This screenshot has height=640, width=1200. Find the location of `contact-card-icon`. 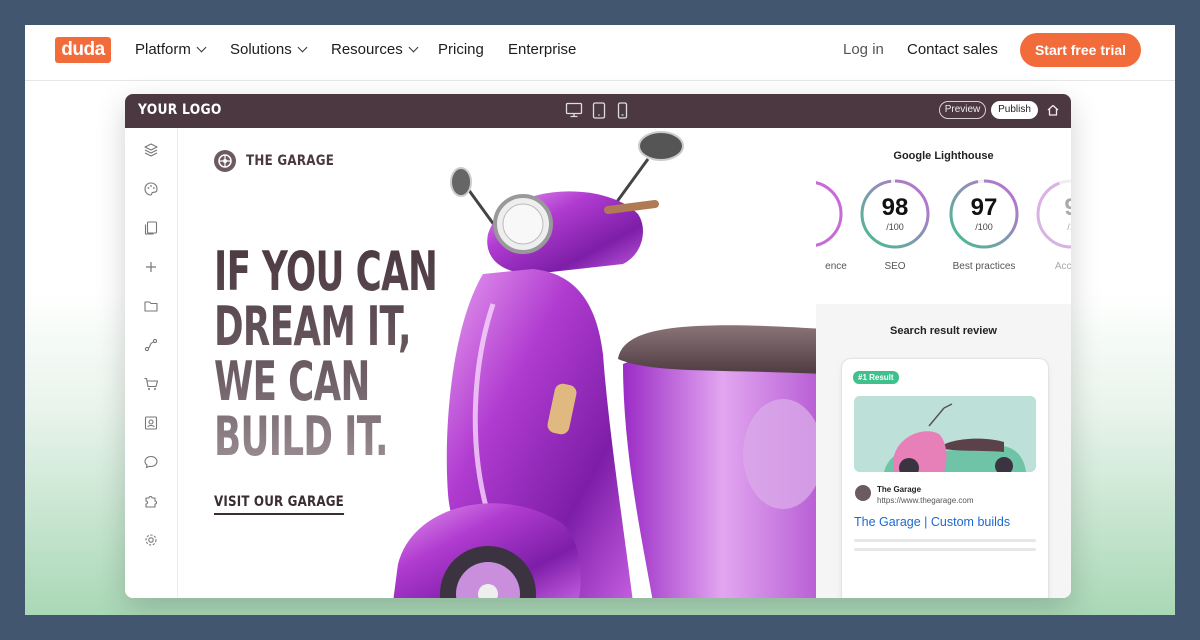

contact-card-icon is located at coordinates (151, 423).